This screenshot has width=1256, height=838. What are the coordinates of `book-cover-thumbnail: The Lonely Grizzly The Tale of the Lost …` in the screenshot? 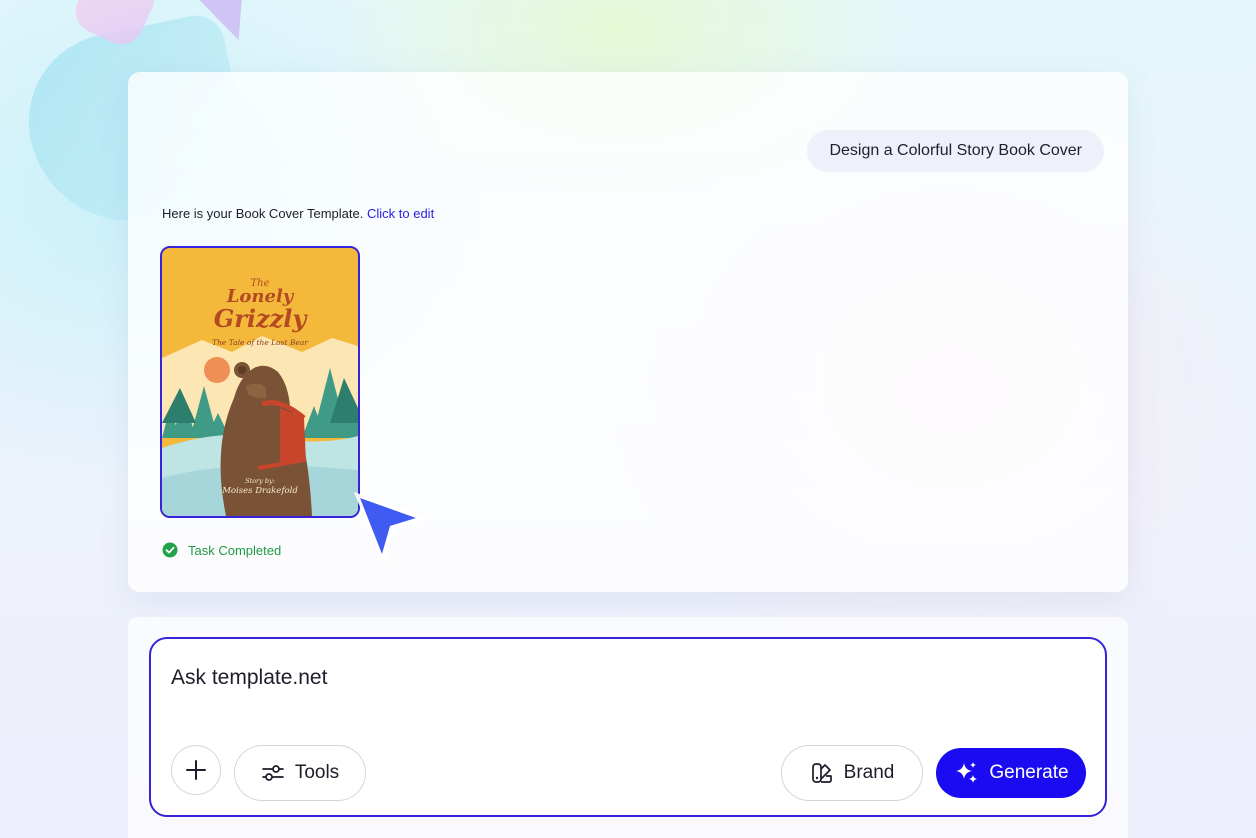 It's located at (260, 382).